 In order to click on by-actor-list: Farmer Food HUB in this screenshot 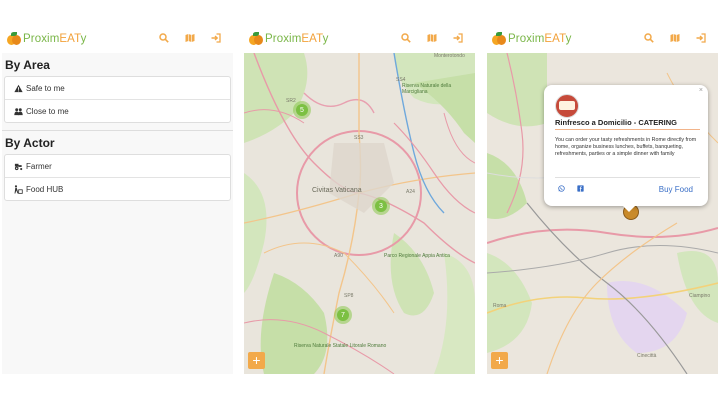, I will do `click(117, 177)`.